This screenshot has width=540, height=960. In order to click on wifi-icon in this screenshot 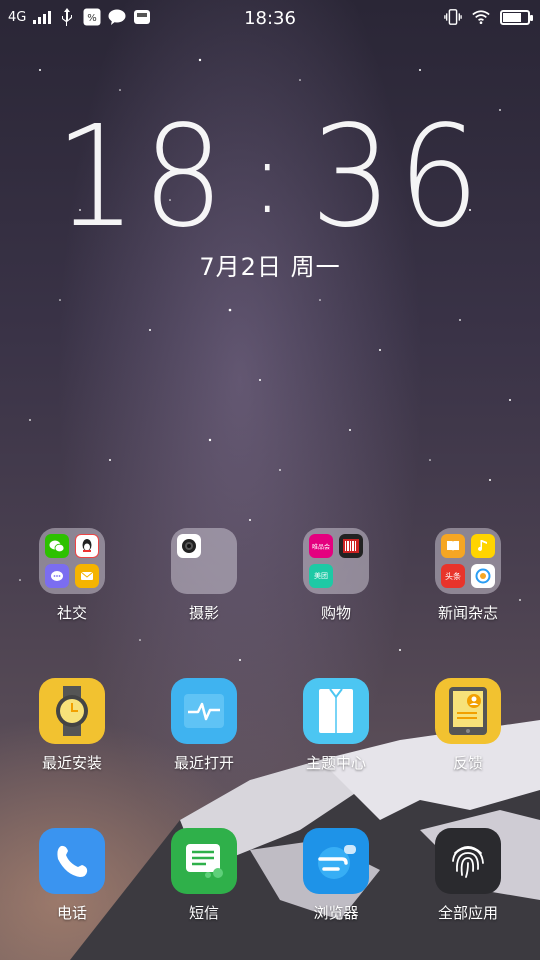, I will do `click(481, 17)`.